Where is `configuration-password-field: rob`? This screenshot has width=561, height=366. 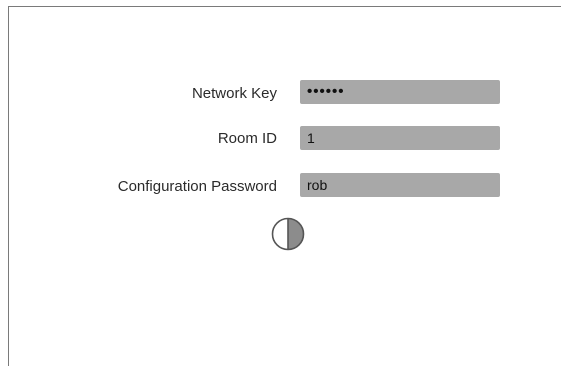 configuration-password-field: rob is located at coordinates (400, 185).